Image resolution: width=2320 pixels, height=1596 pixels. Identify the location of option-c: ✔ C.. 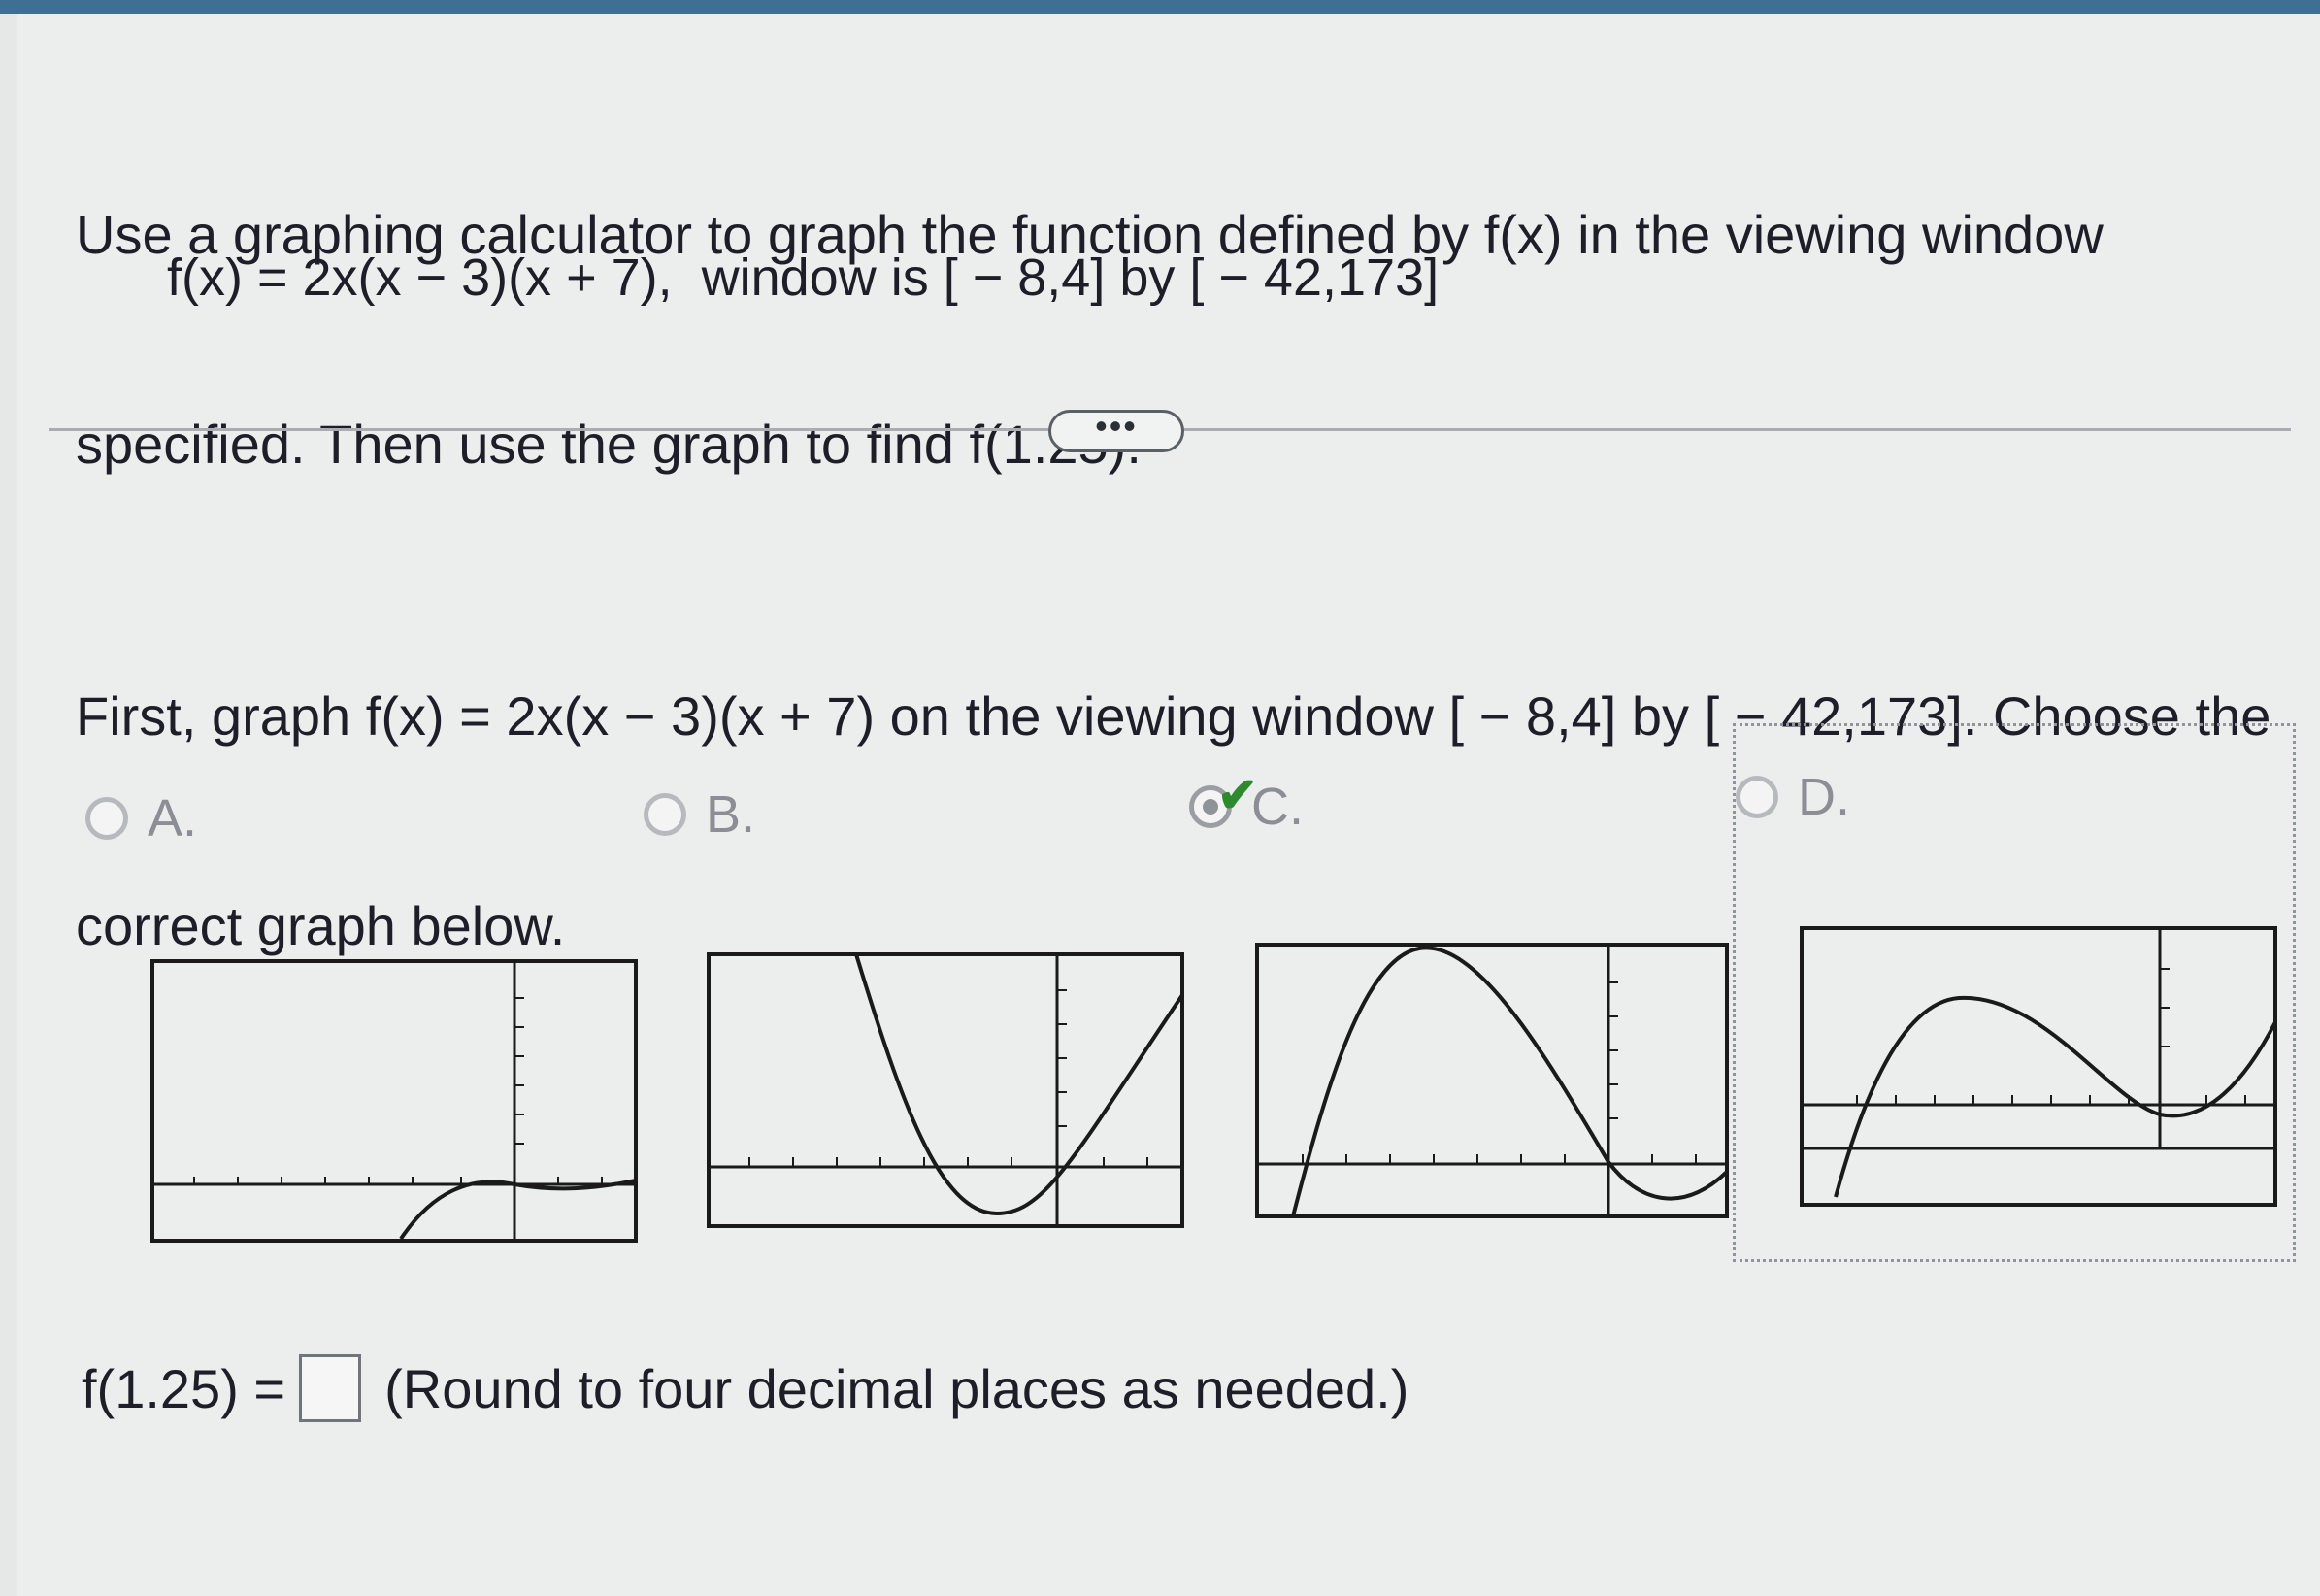
(1246, 802).